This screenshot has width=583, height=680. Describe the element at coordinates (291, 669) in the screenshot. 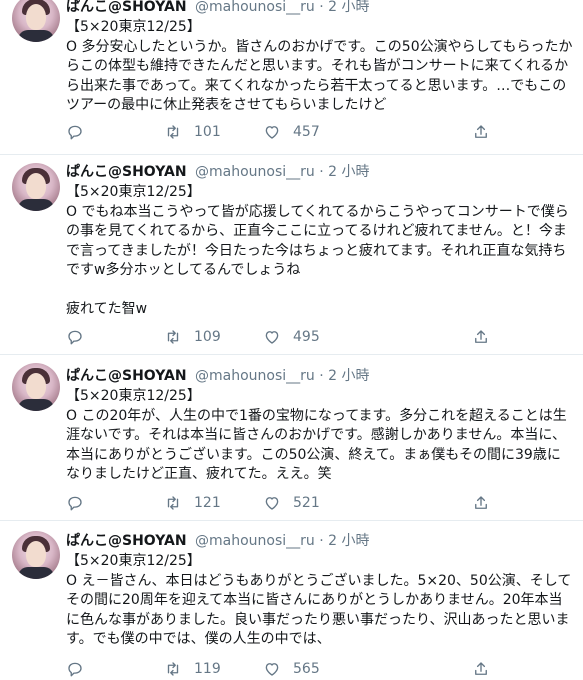

I see `like-button: 565` at that location.